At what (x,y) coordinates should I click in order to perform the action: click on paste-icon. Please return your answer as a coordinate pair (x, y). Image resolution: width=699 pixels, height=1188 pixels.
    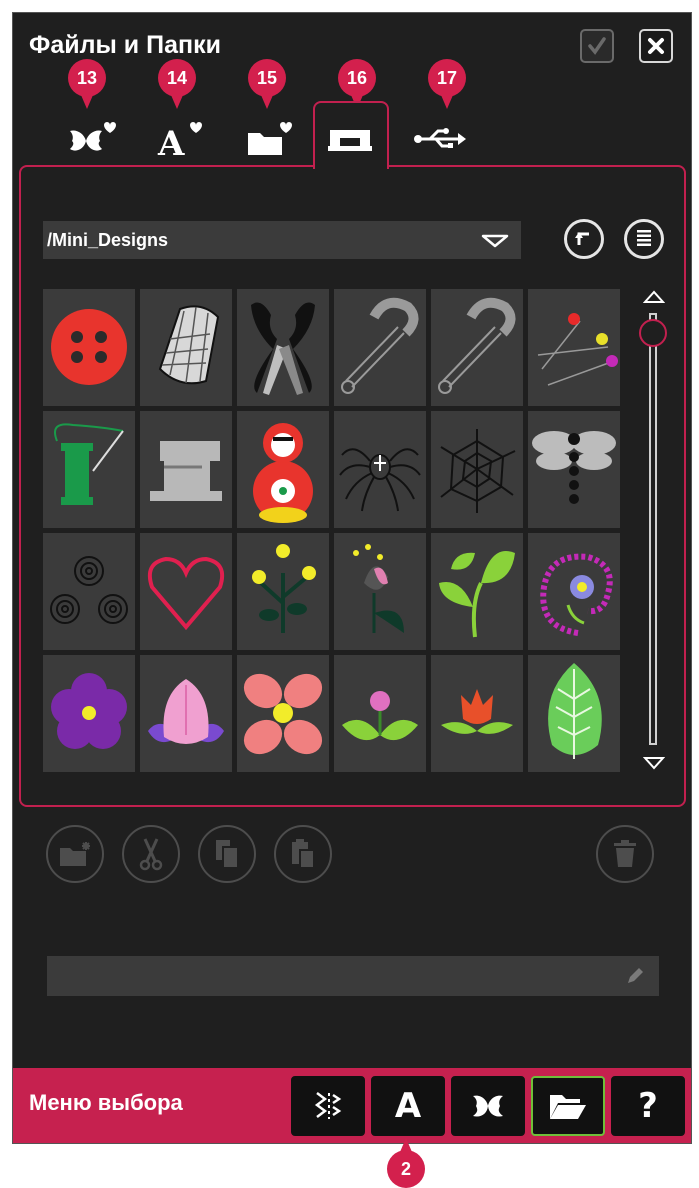
    Looking at the image, I should click on (303, 854).